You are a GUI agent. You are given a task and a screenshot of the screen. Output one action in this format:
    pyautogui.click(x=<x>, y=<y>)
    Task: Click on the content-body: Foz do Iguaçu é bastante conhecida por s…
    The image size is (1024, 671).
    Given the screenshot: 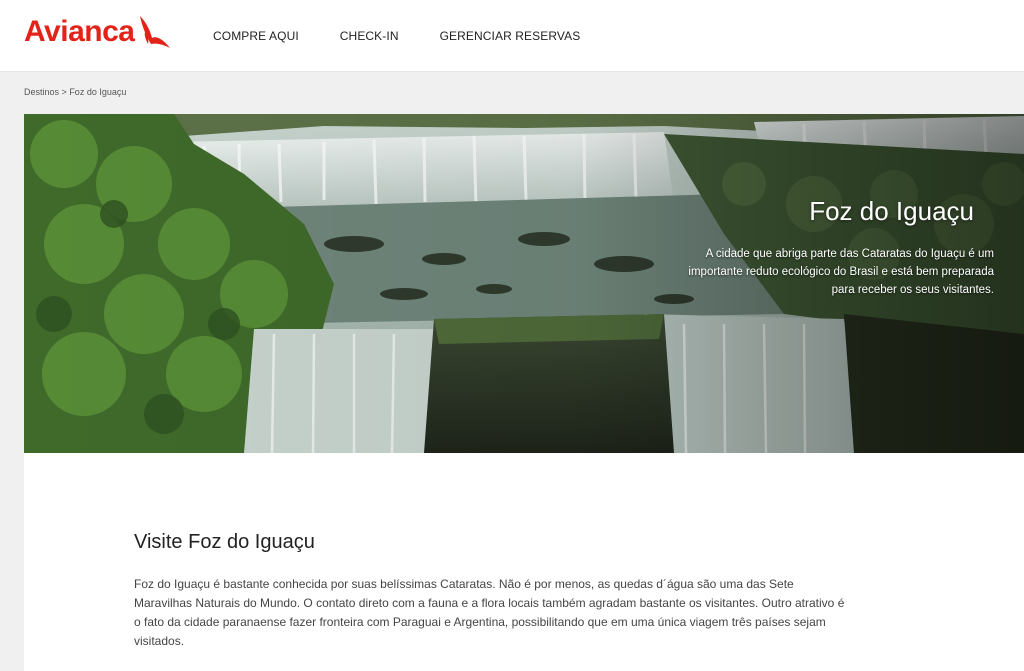 What is the action you would take?
    pyautogui.click(x=489, y=612)
    